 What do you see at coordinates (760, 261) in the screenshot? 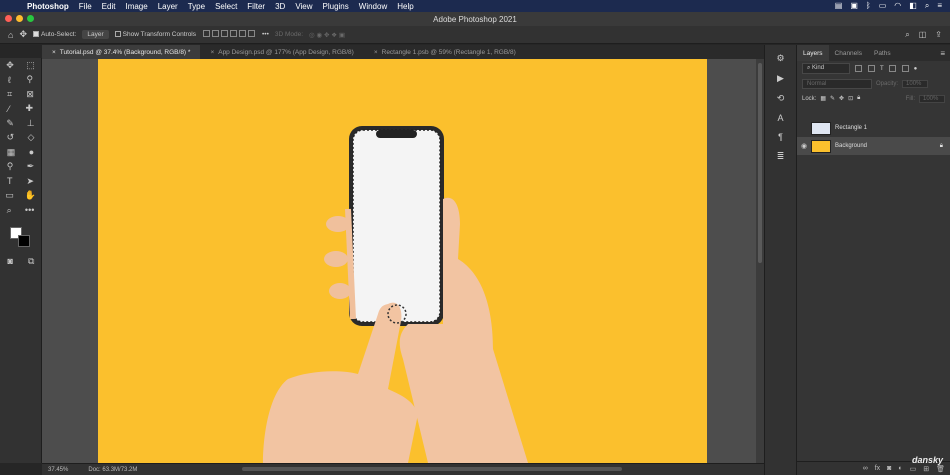
I see `vertical-scrollbar` at bounding box center [760, 261].